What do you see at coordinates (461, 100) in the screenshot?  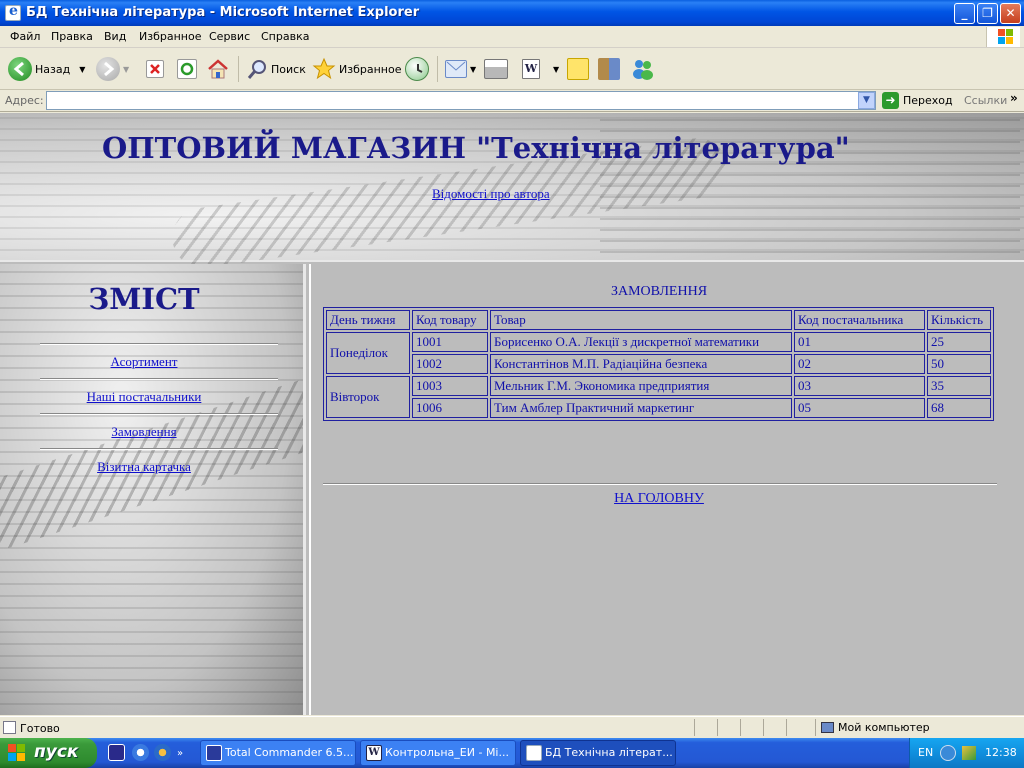 I see `address-input` at bounding box center [461, 100].